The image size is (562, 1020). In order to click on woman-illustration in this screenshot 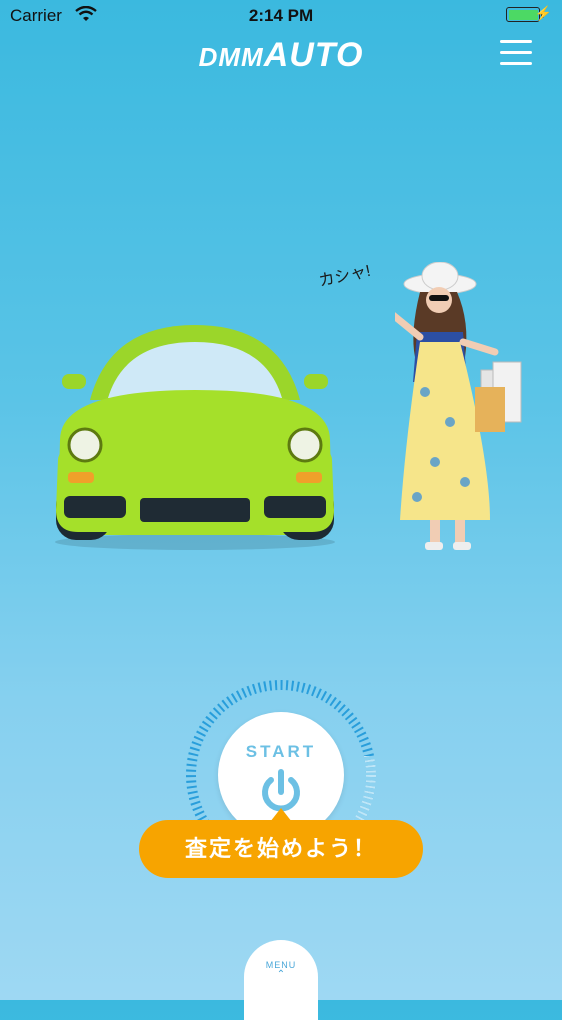, I will do `click(458, 406)`.